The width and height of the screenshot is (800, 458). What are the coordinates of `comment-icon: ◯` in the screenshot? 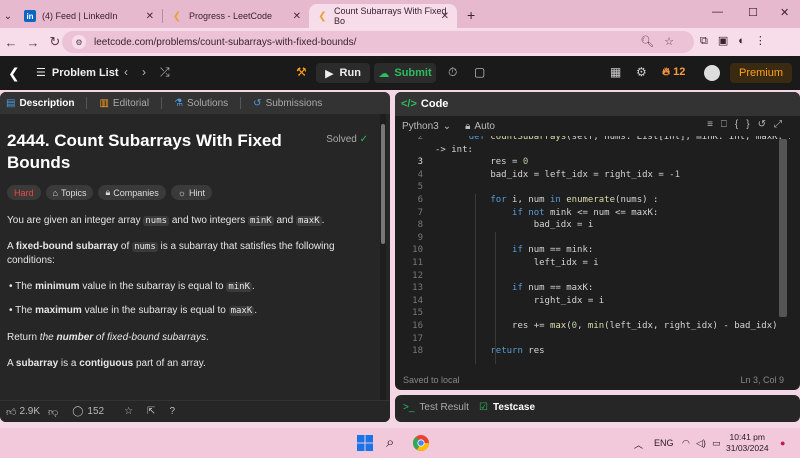 It's located at (78, 411).